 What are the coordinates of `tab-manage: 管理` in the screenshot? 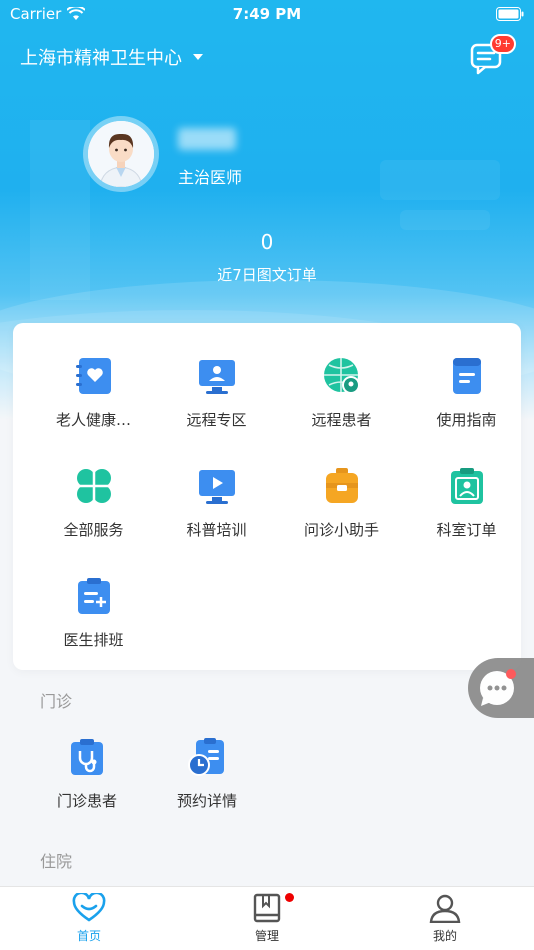 It's located at (267, 918).